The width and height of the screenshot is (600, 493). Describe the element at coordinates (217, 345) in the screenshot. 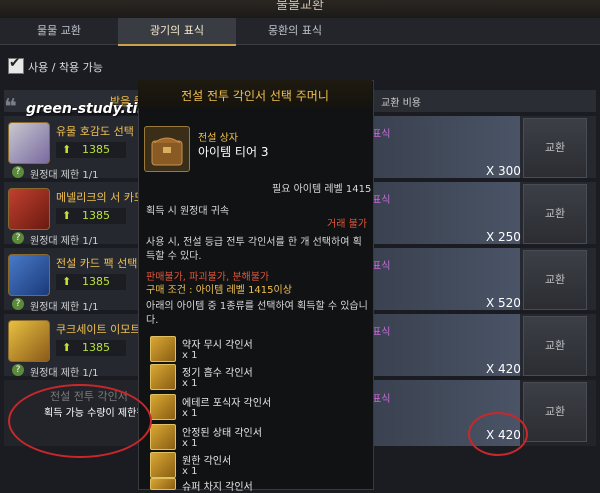

I see `tooltip-item-name: 약자 무시 각인서` at that location.